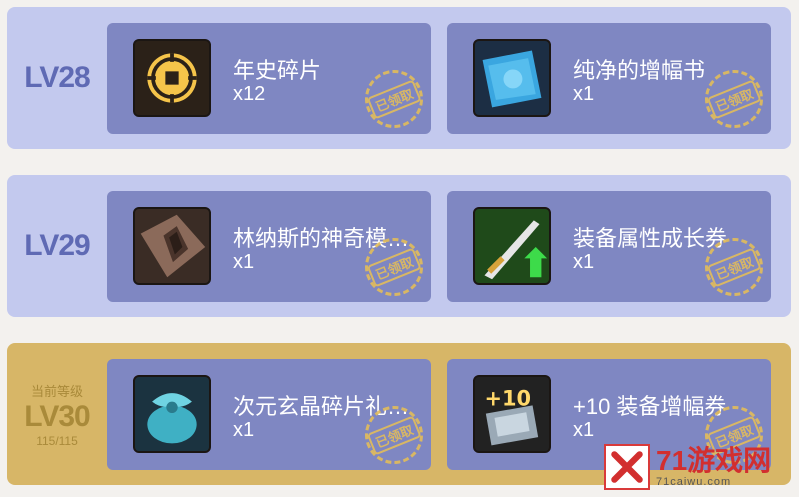 This screenshot has height=497, width=799. I want to click on watermark-main-text: 71游戏网, so click(714, 460).